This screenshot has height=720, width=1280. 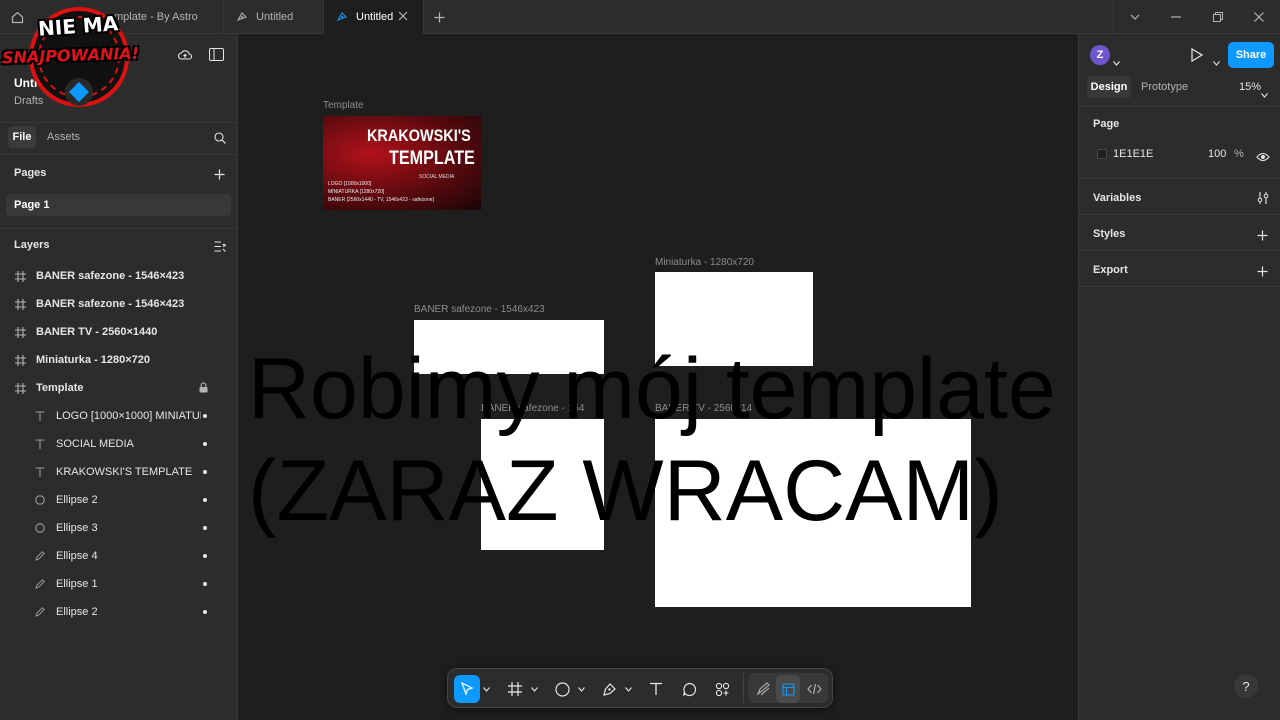 What do you see at coordinates (814, 689) in the screenshot?
I see `dev-mode-button` at bounding box center [814, 689].